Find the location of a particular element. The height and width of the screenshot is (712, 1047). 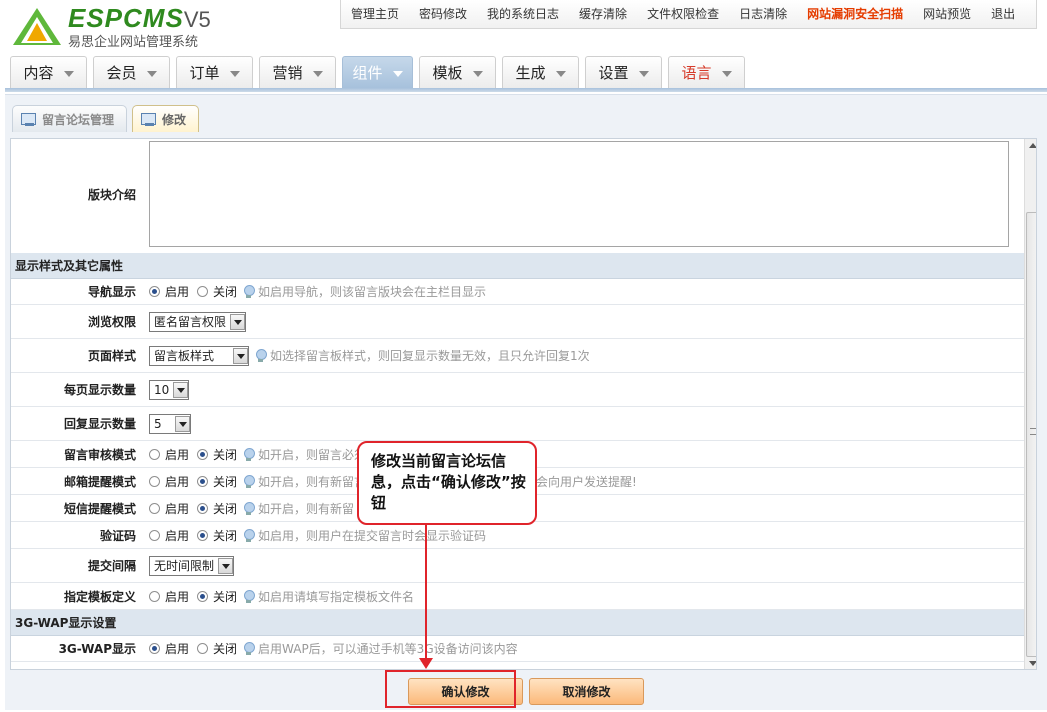

audit-off-radio is located at coordinates (203, 454).